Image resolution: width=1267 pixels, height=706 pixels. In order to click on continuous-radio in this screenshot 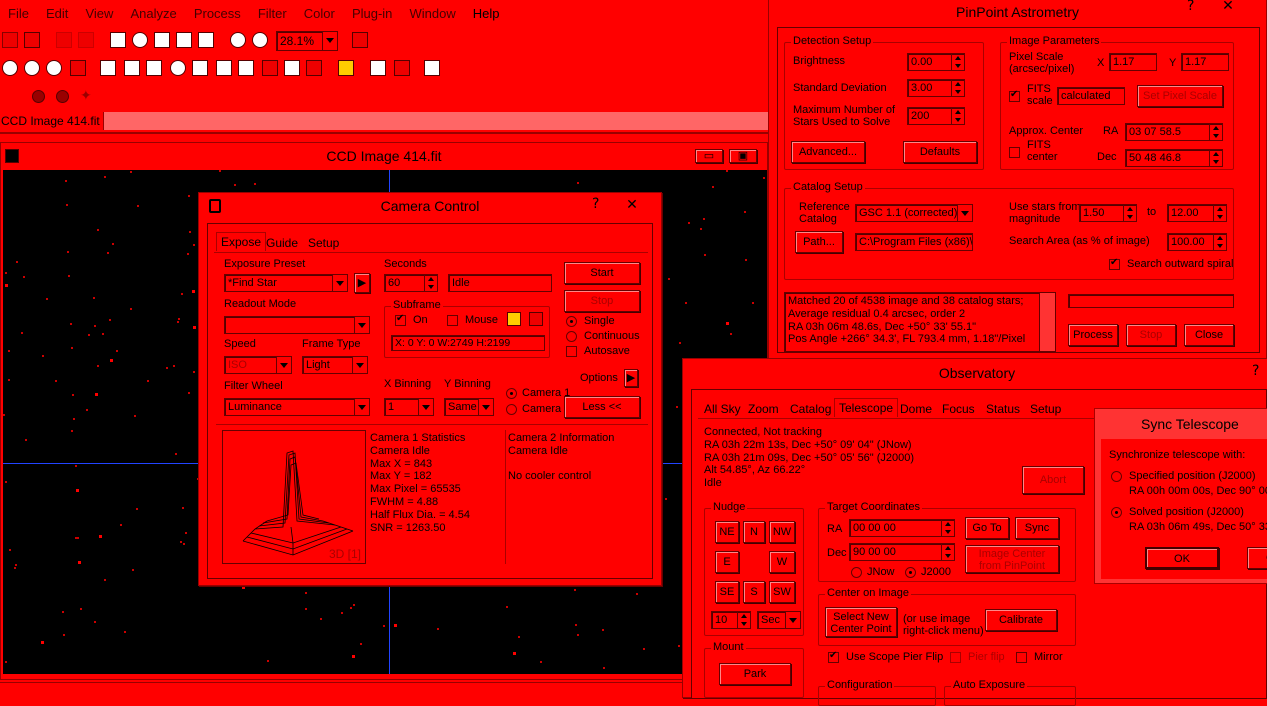, I will do `click(571, 336)`.